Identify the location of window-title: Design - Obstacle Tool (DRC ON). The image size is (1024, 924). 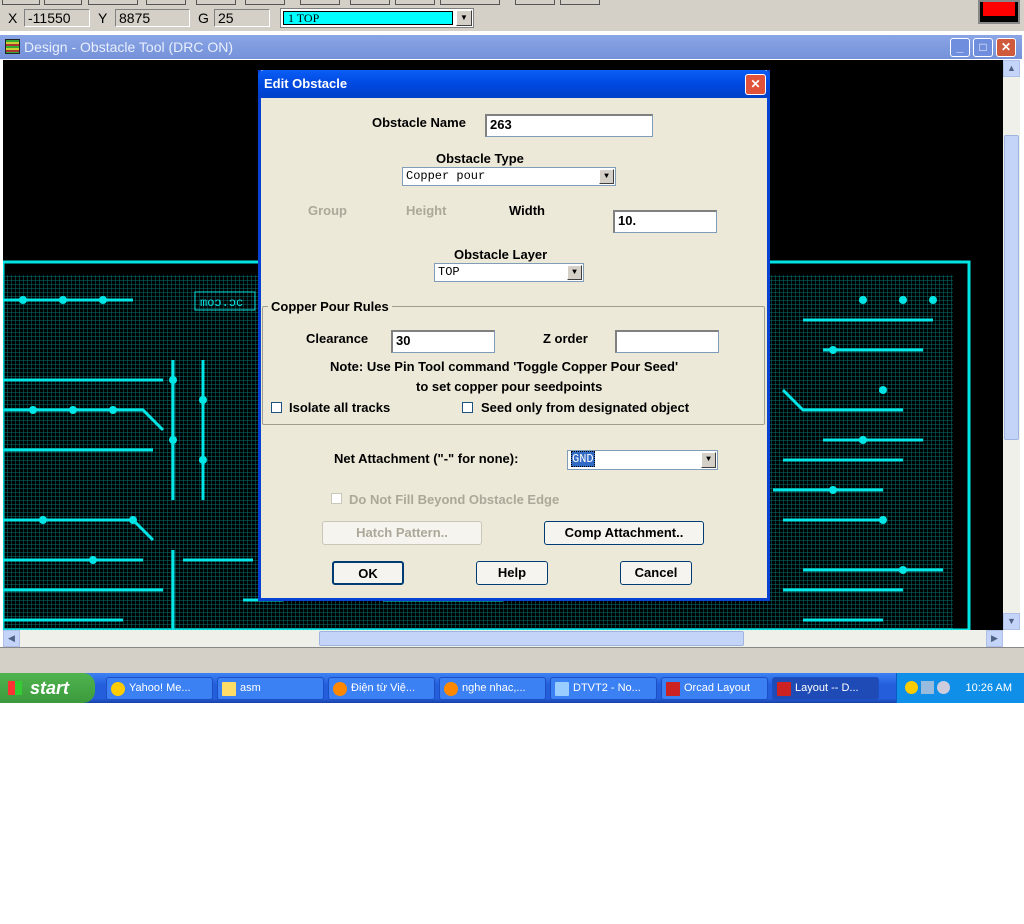
(129, 47).